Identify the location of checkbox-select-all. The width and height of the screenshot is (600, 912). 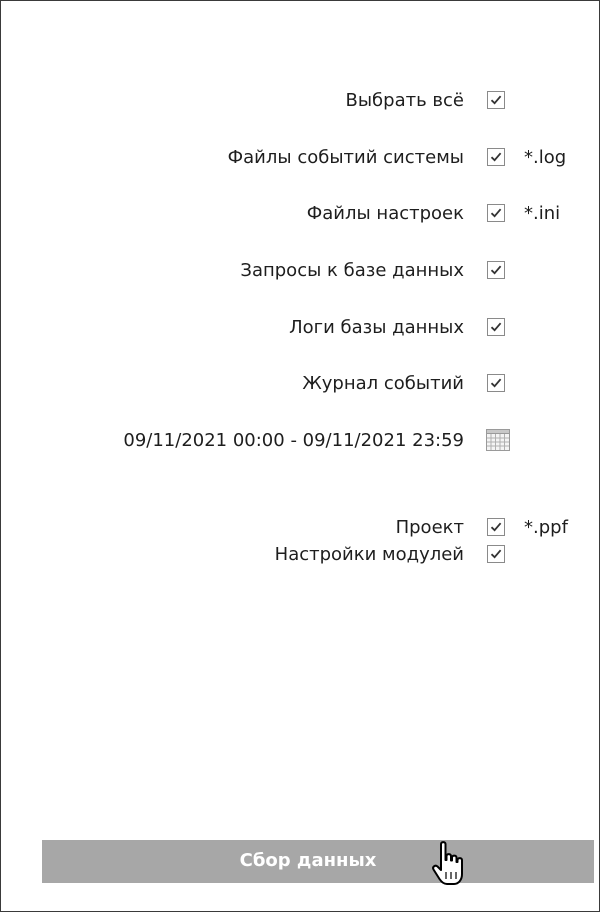
(496, 100).